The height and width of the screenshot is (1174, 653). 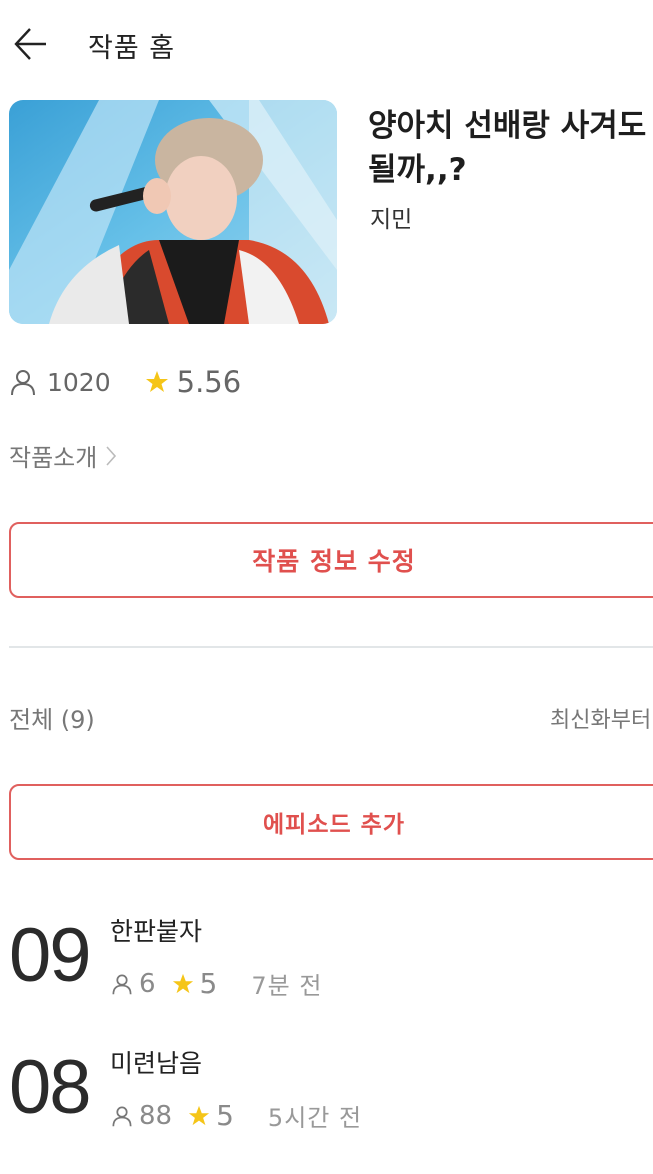 I want to click on back-button, so click(x=32, y=44).